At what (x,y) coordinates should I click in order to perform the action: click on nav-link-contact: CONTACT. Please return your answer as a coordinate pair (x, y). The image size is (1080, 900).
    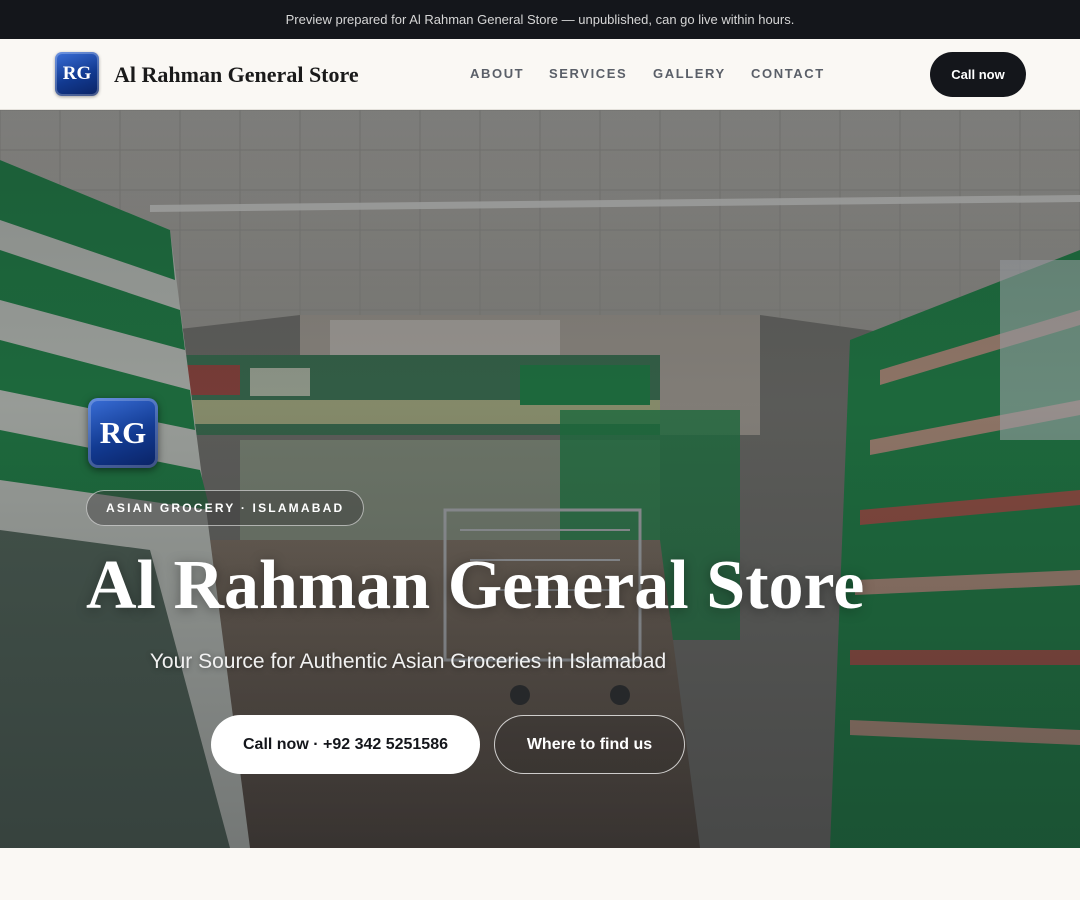
    Looking at the image, I should click on (788, 73).